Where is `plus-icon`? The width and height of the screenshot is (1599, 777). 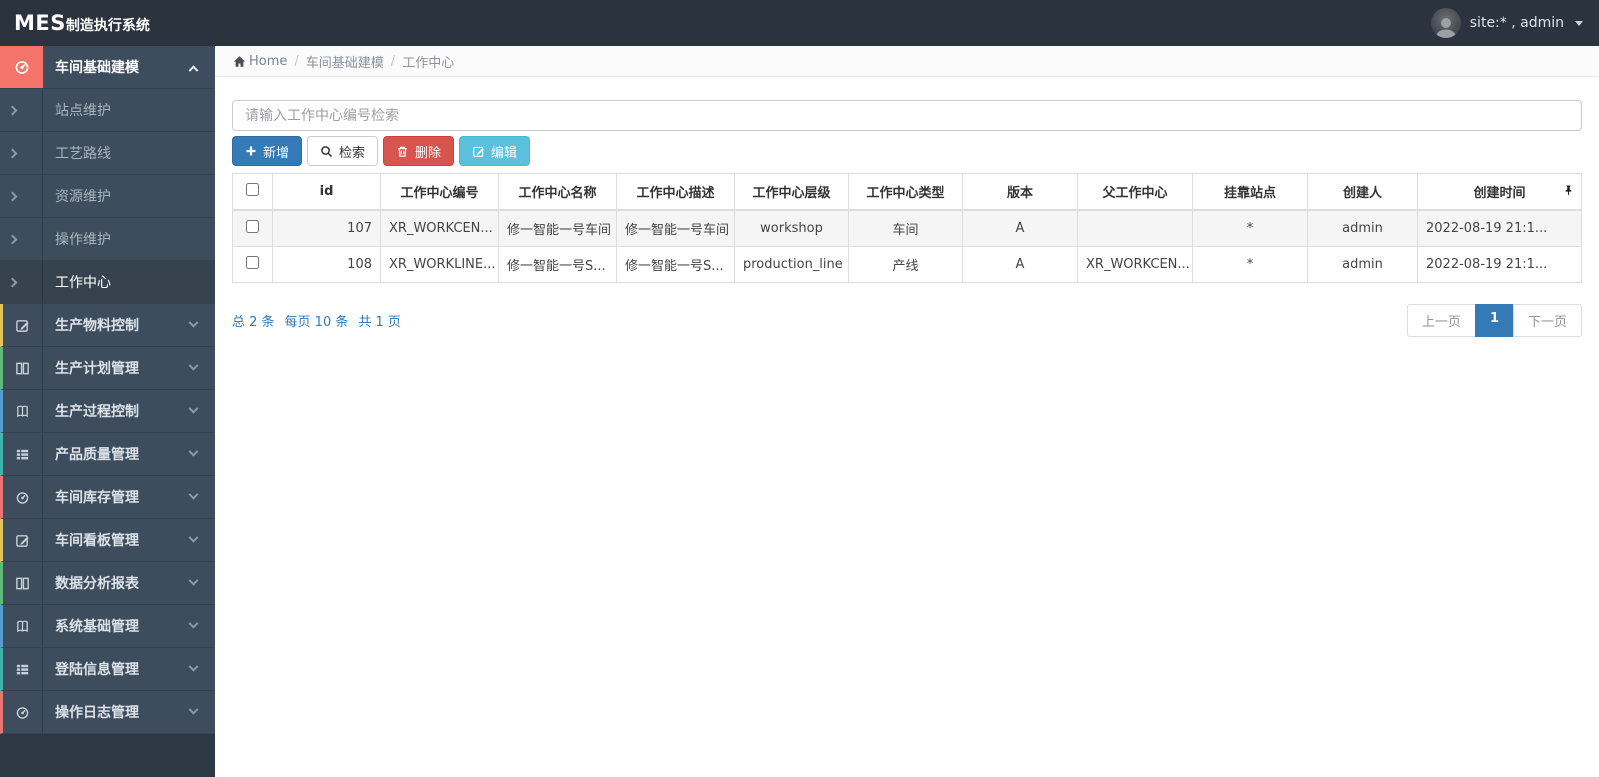
plus-icon is located at coordinates (251, 151).